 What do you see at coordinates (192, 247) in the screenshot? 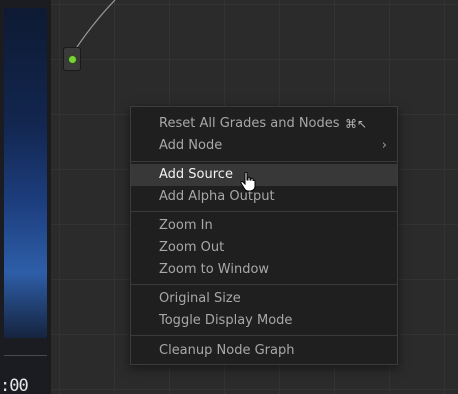
I see `menu-item-label: Zoom Out` at bounding box center [192, 247].